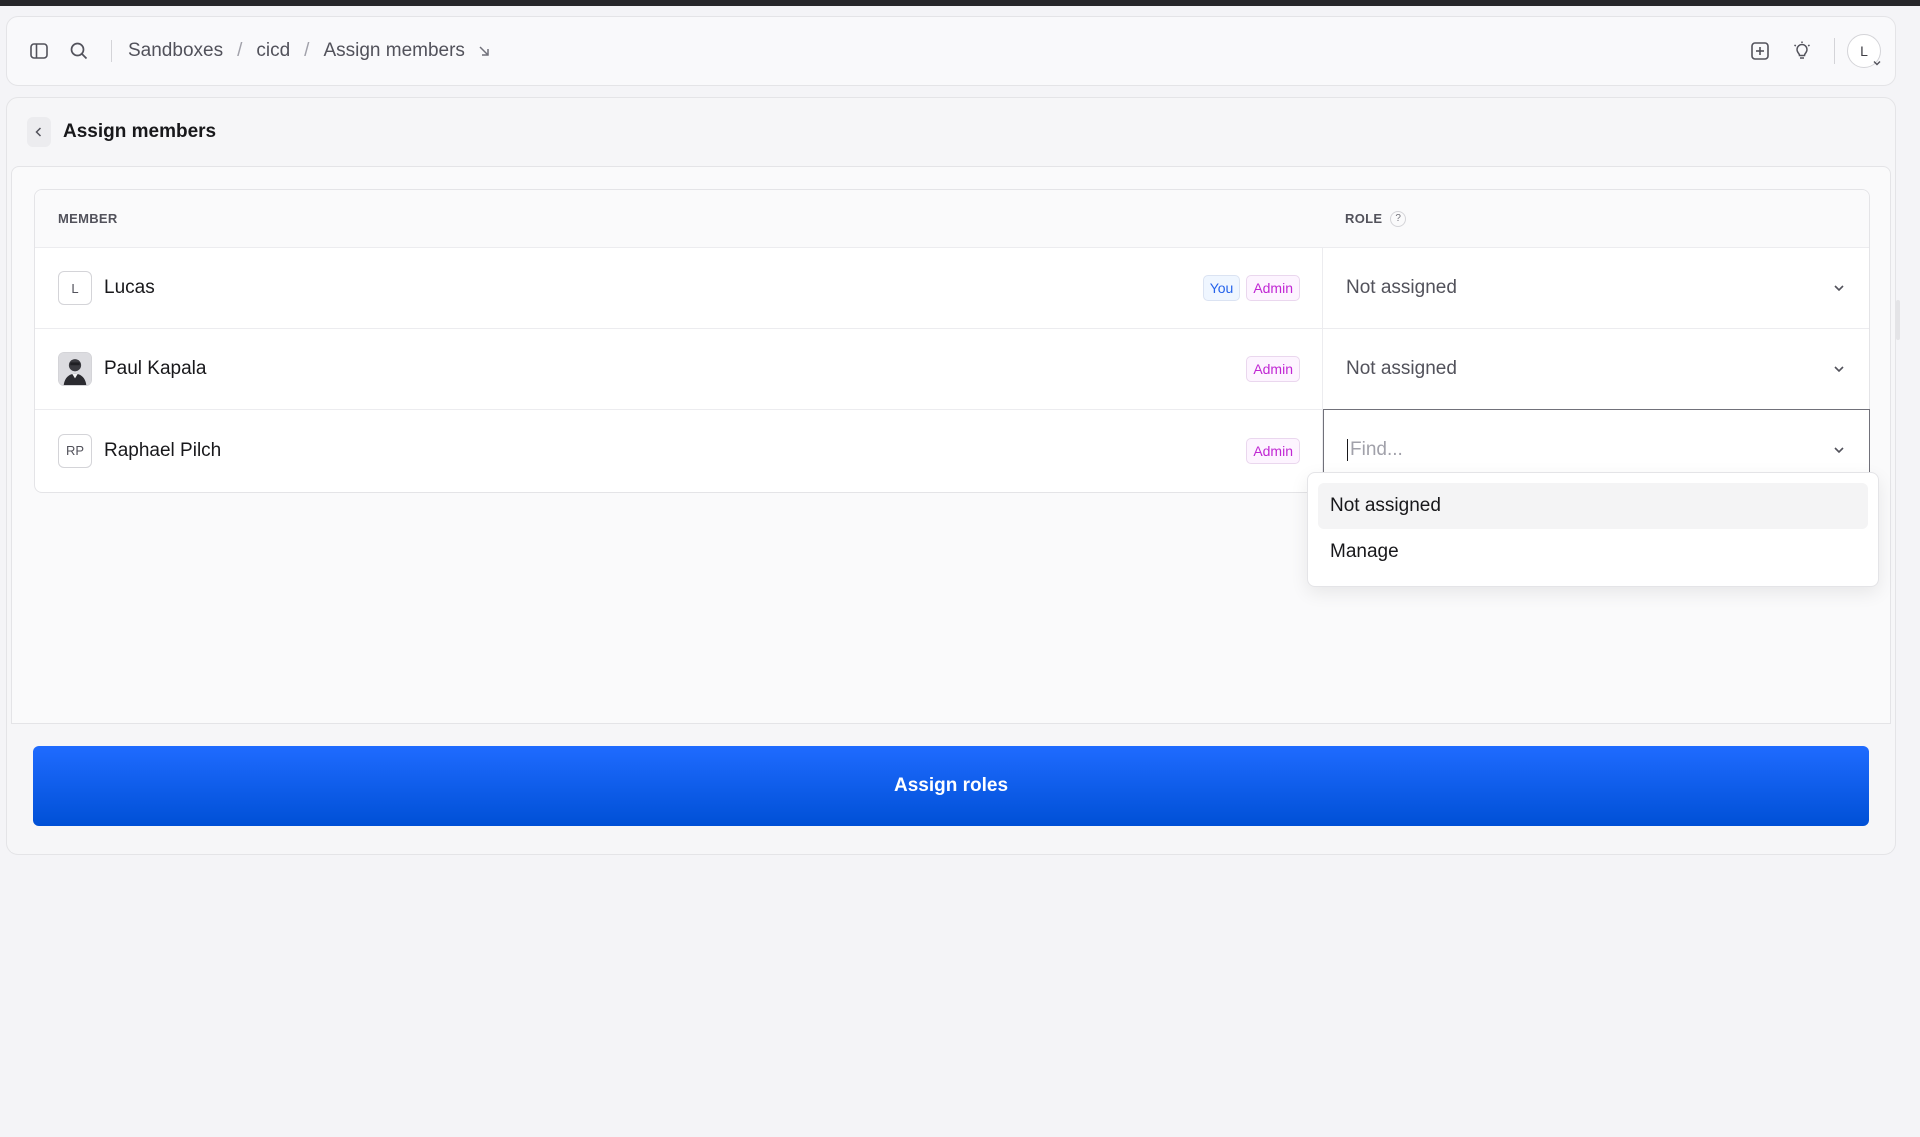  I want to click on role-option-manage: Manage, so click(1593, 552).